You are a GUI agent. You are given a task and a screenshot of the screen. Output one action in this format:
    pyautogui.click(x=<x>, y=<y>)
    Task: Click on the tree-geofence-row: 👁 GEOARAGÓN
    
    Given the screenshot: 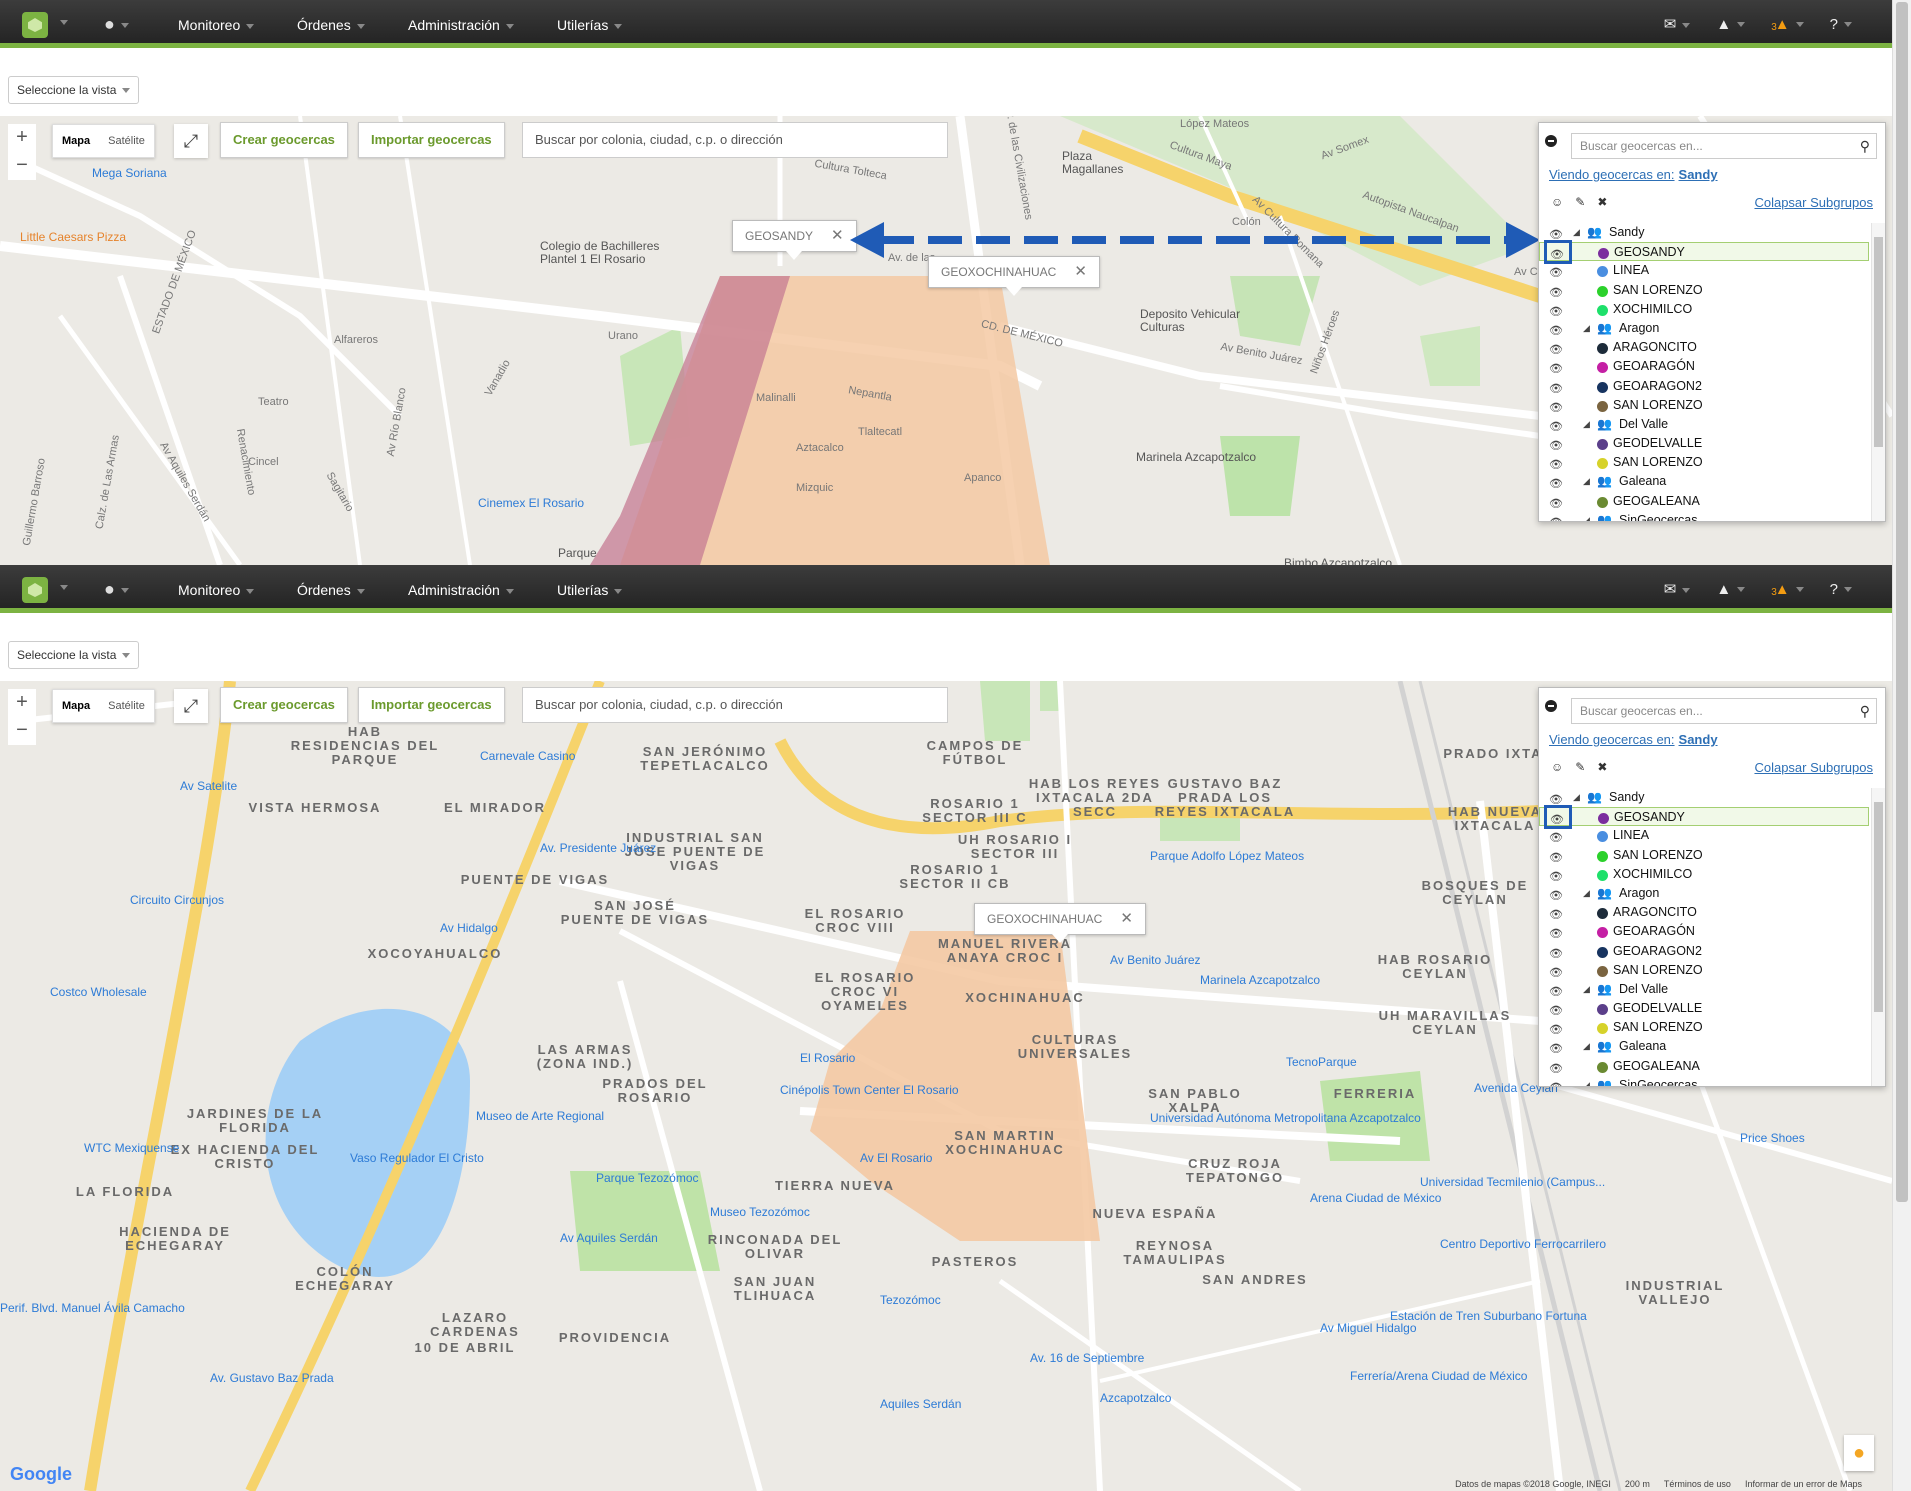 What is the action you would take?
    pyautogui.click(x=1704, y=366)
    